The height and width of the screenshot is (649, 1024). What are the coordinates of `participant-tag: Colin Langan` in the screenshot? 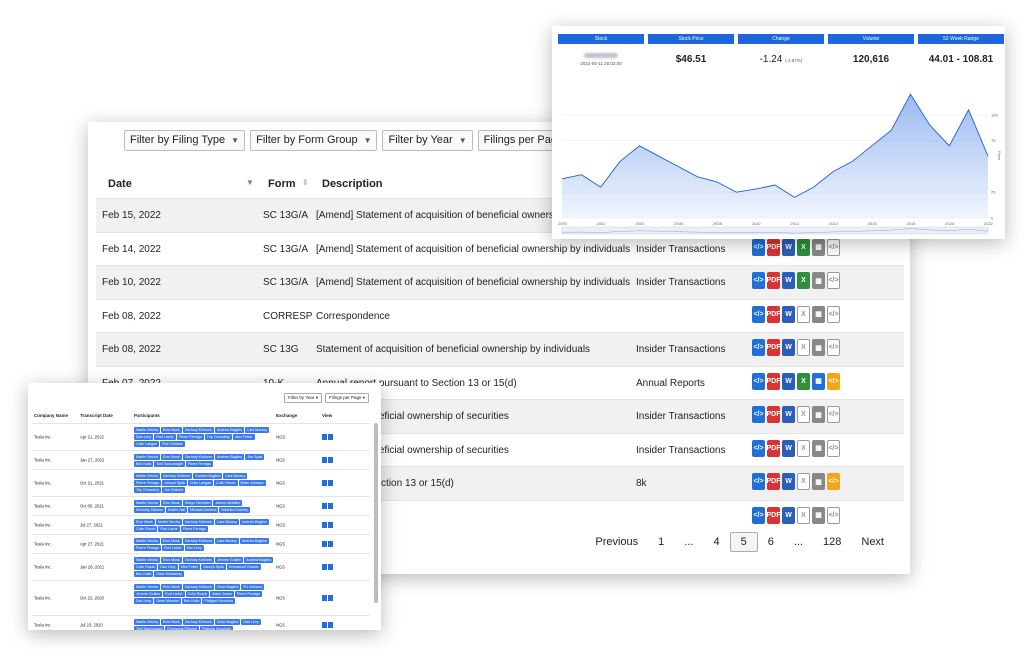 It's located at (200, 483).